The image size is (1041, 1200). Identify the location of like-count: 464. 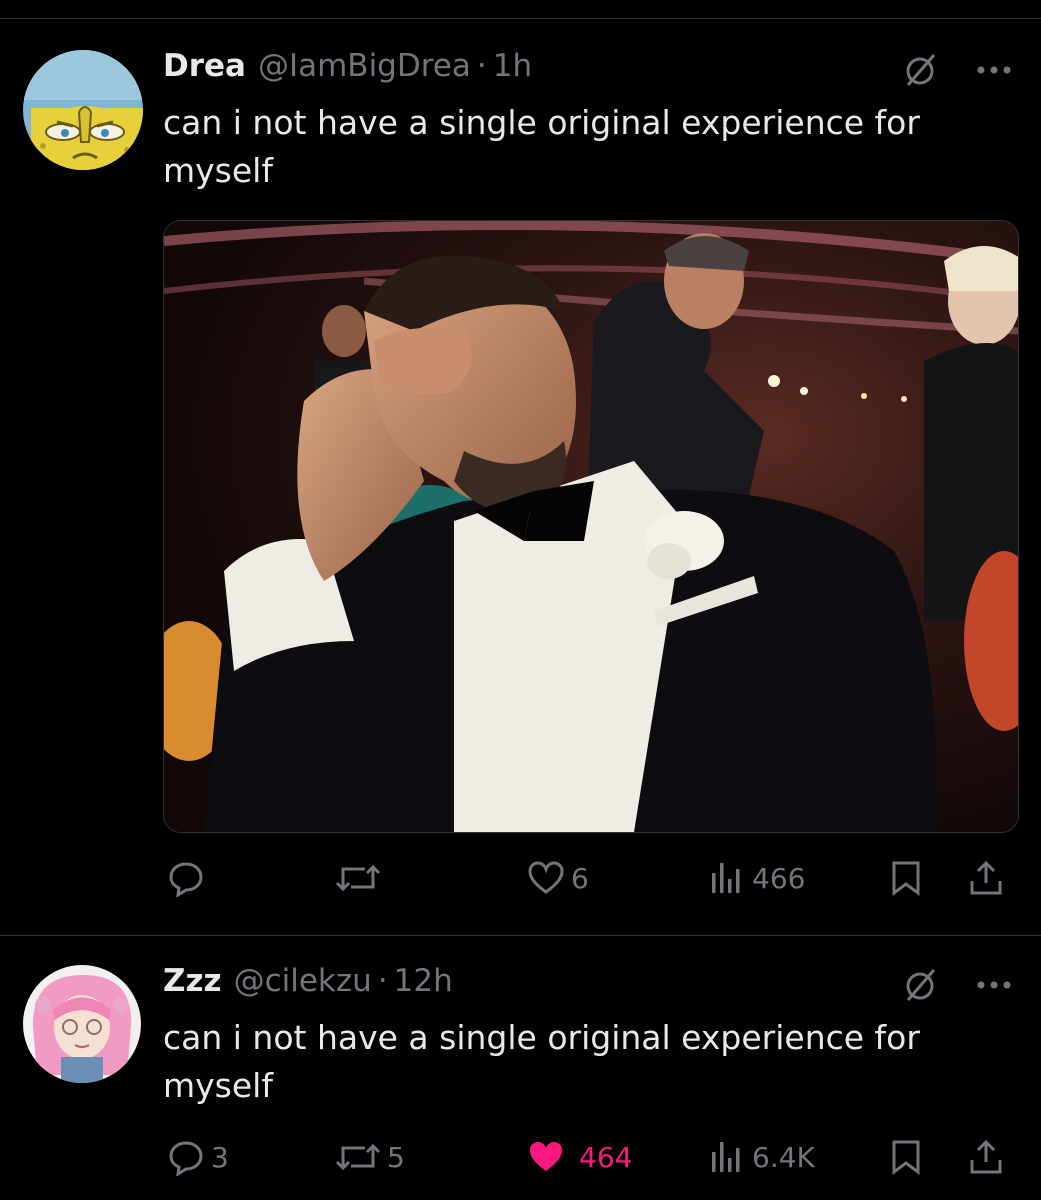
(606, 1157).